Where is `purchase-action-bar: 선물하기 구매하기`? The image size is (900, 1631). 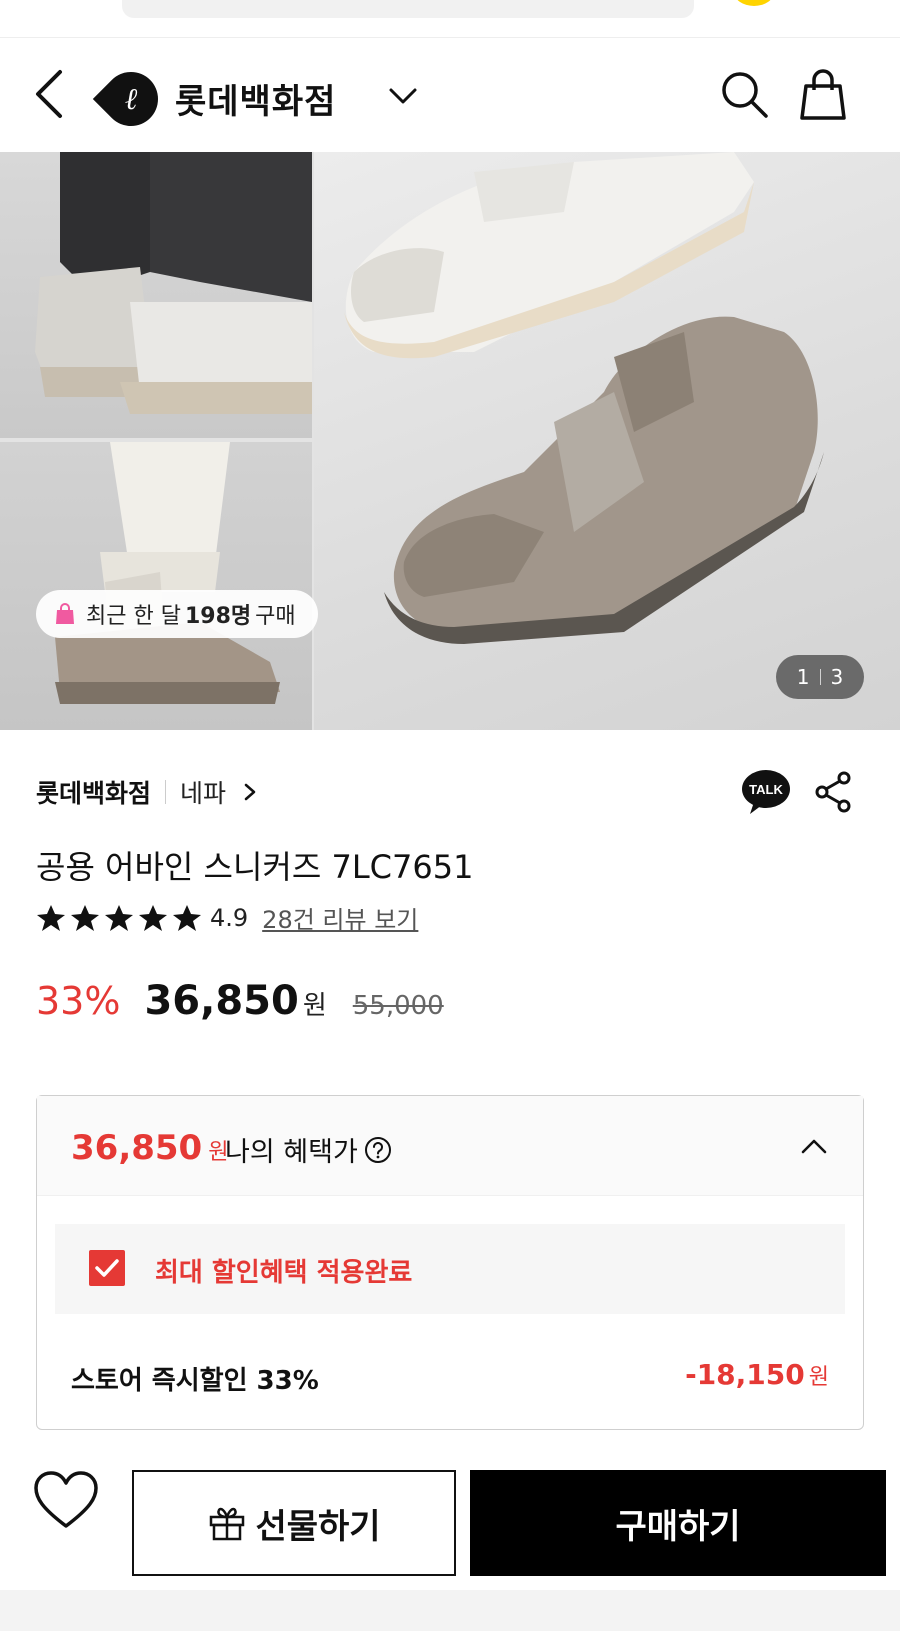
purchase-action-bar: 선물하기 구매하기 is located at coordinates (450, 1512).